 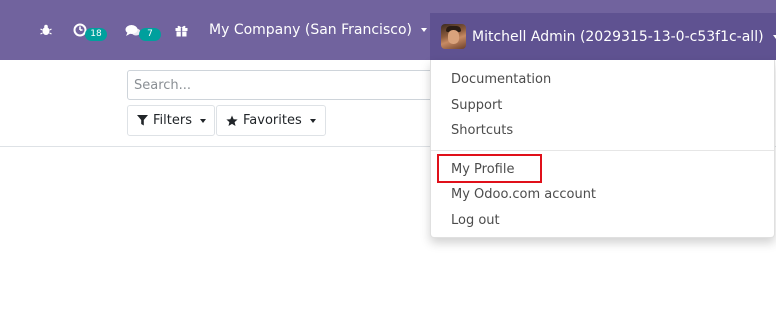 What do you see at coordinates (142, 120) in the screenshot?
I see `filter-icon` at bounding box center [142, 120].